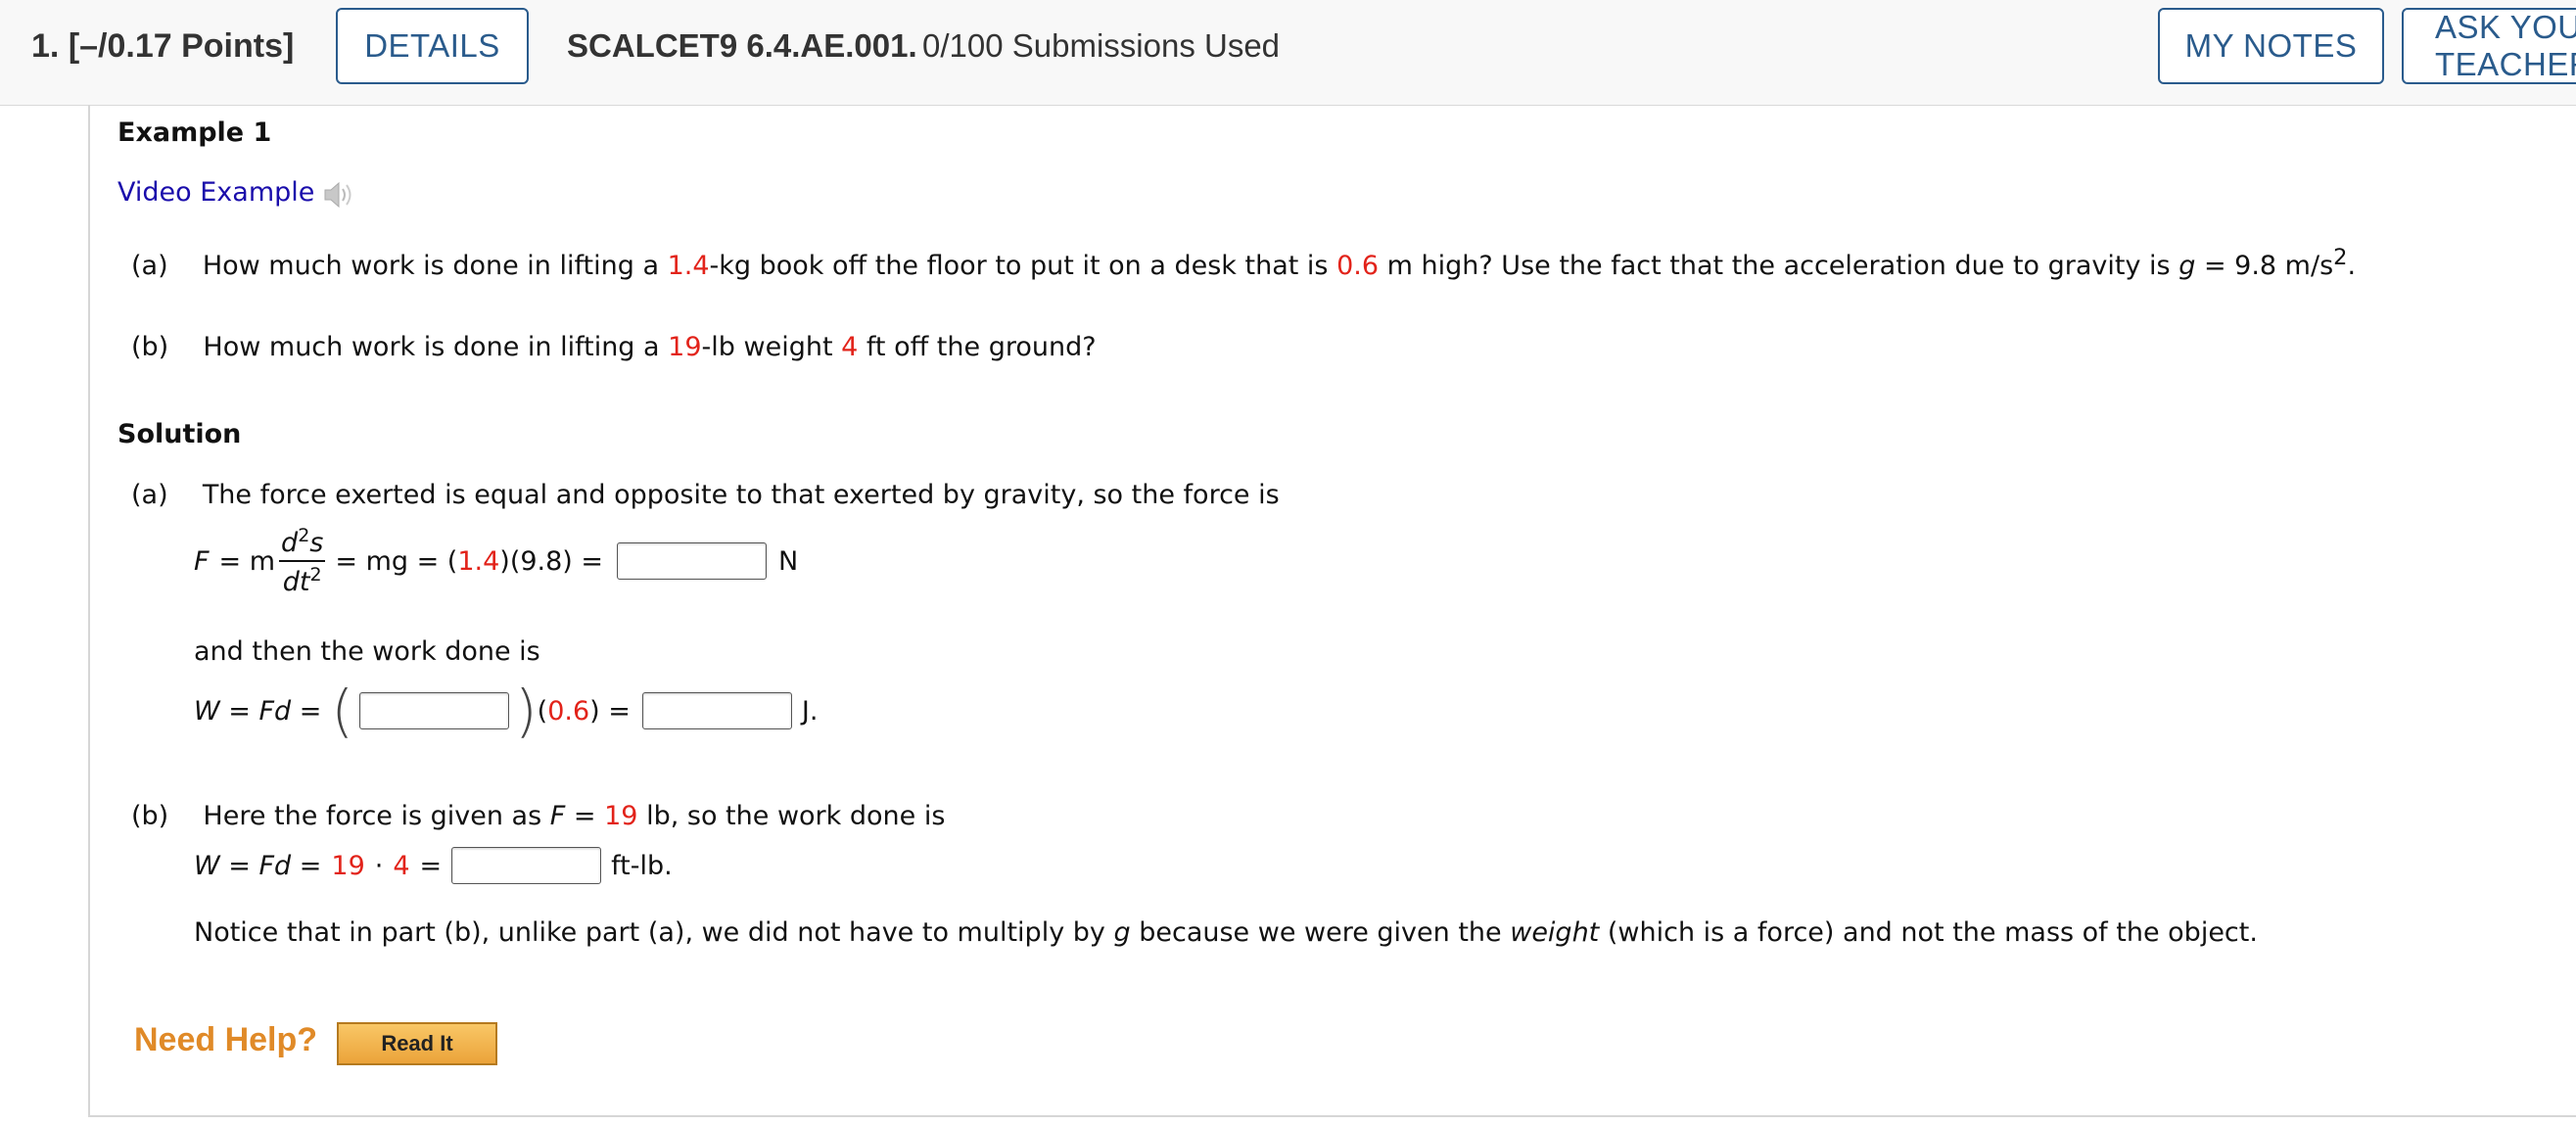  I want to click on my-notes-button: MY NOTES, so click(2271, 46).